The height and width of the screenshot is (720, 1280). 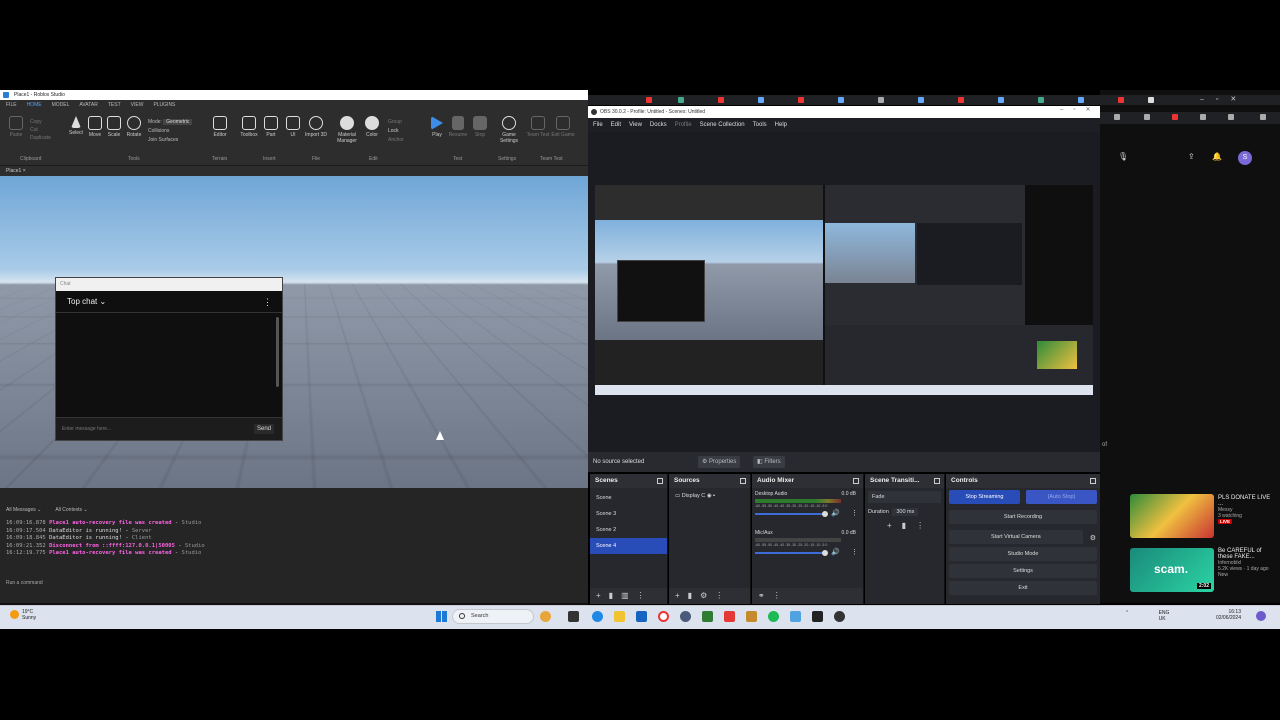 What do you see at coordinates (597, 616) in the screenshot?
I see `edge-icon` at bounding box center [597, 616].